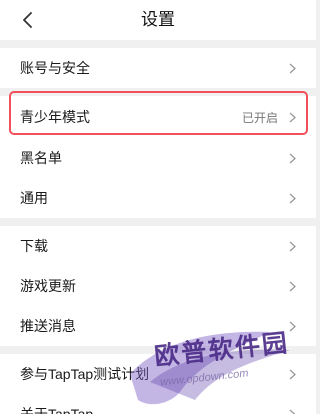  Describe the element at coordinates (41, 158) in the screenshot. I see `settings-item-label: 黑名单` at that location.